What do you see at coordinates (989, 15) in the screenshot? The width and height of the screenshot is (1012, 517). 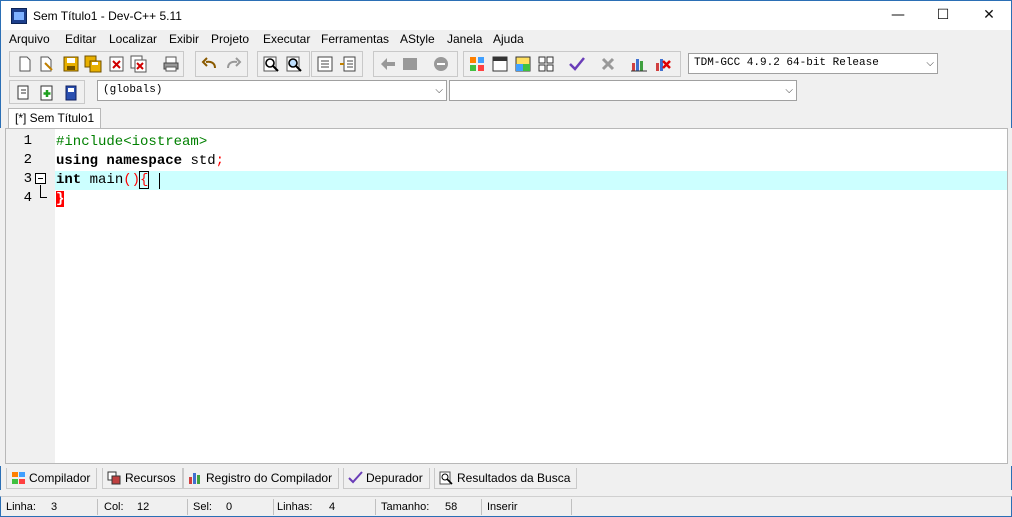 I see `close-button: ✕` at bounding box center [989, 15].